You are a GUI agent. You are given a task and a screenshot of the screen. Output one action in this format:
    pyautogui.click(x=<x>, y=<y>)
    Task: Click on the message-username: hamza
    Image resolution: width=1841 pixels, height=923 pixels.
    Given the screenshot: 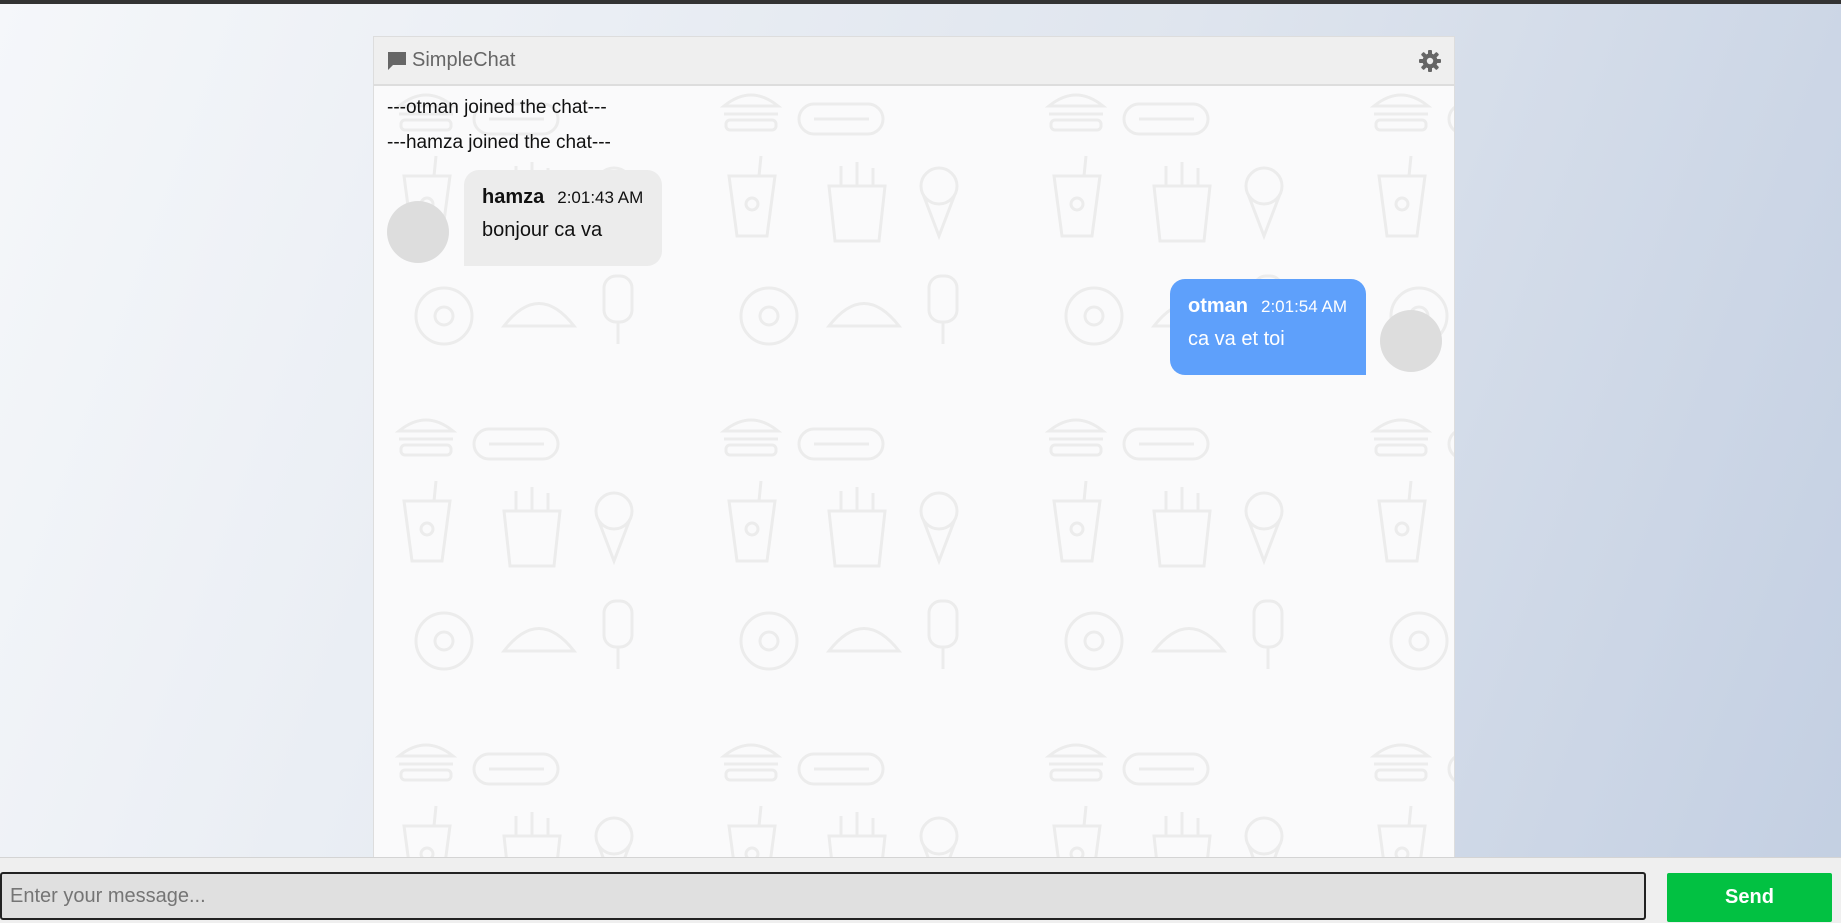 What is the action you would take?
    pyautogui.click(x=513, y=197)
    